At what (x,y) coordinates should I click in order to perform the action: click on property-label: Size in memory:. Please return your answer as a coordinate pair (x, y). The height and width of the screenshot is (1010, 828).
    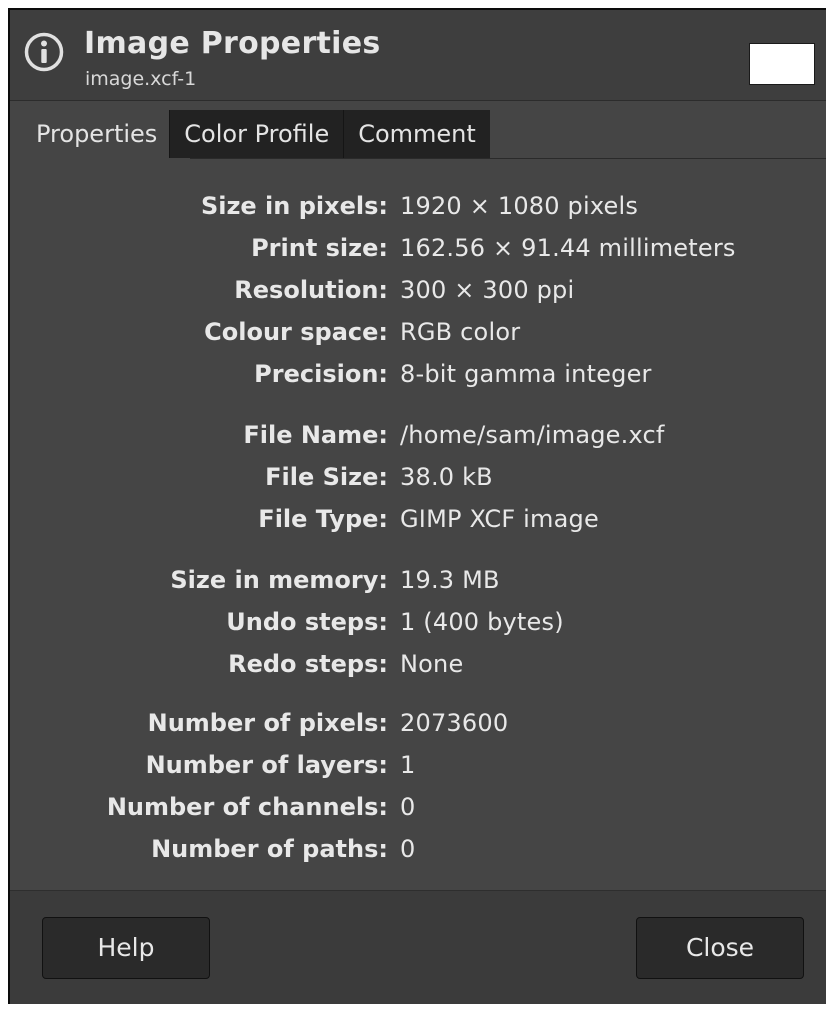
    Looking at the image, I should click on (279, 580).